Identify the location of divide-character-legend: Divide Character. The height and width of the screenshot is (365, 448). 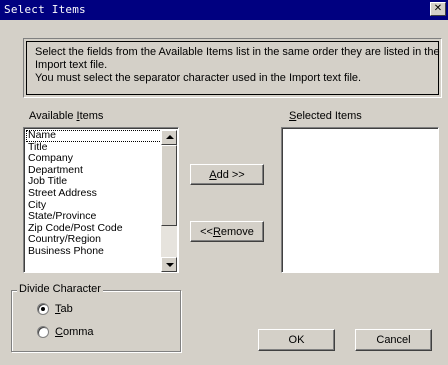
(60, 289).